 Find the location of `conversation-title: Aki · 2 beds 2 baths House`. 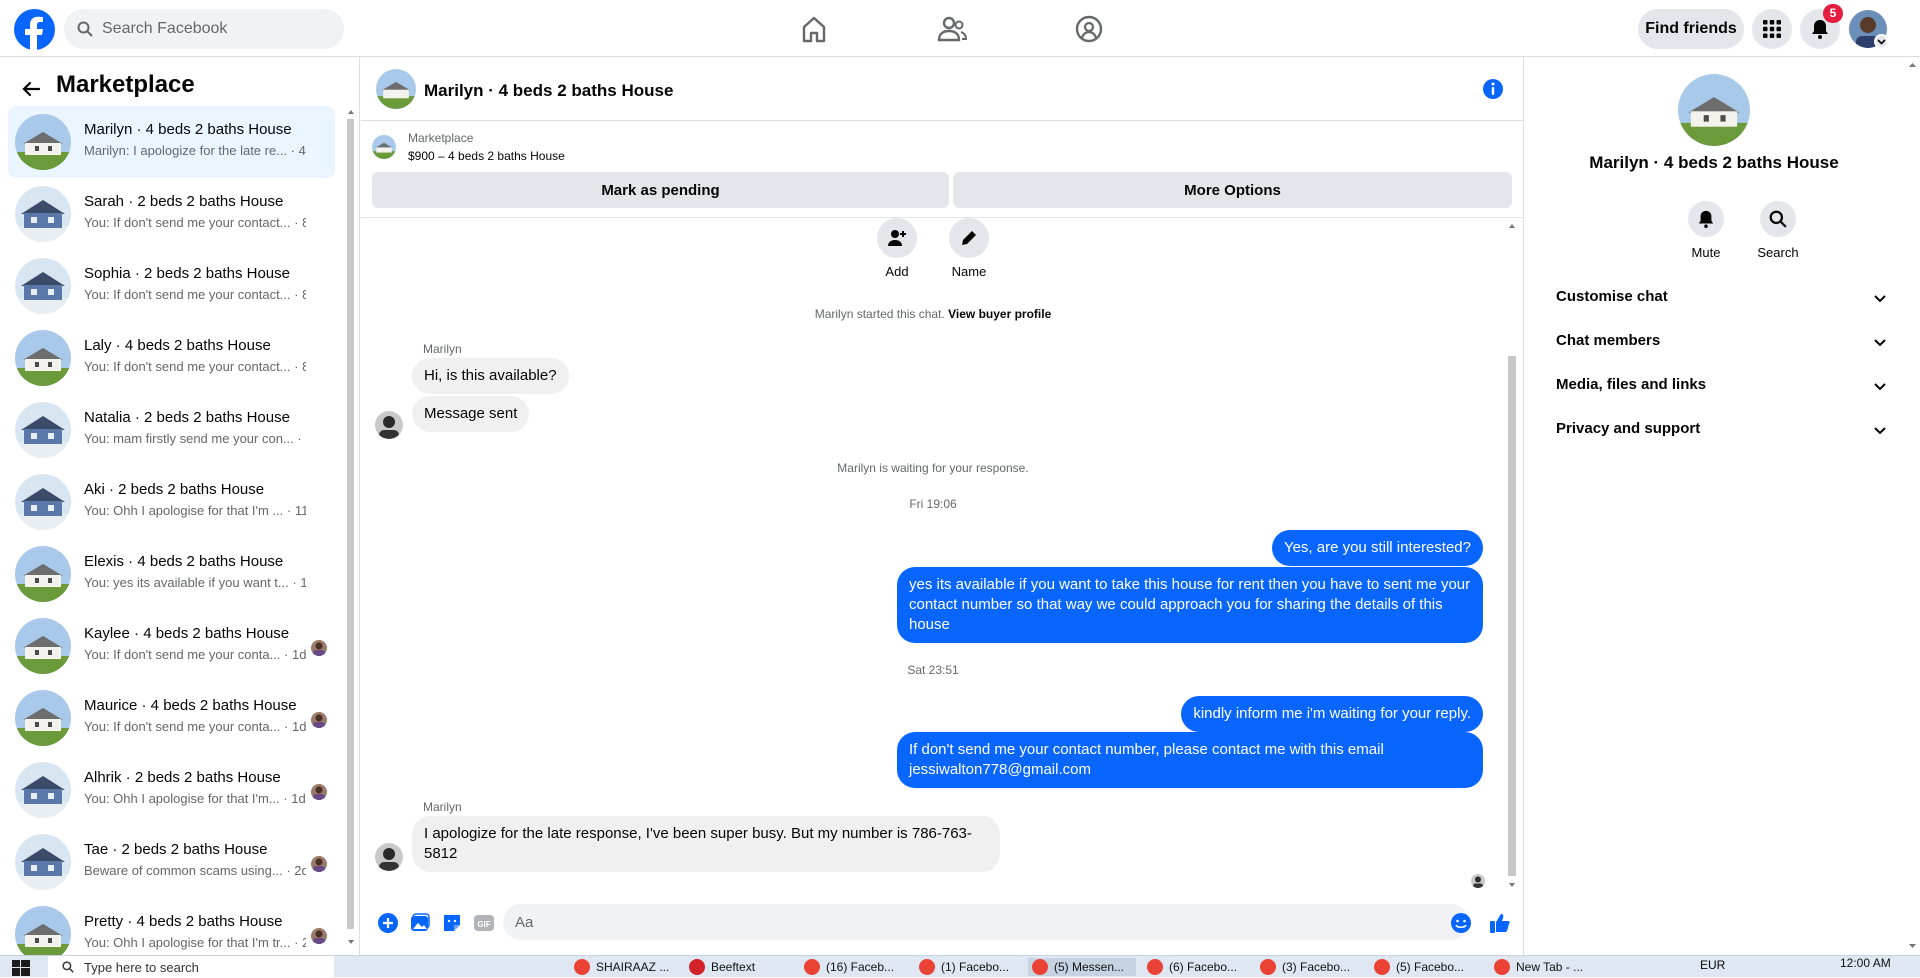

conversation-title: Aki · 2 beds 2 baths House is located at coordinates (174, 489).